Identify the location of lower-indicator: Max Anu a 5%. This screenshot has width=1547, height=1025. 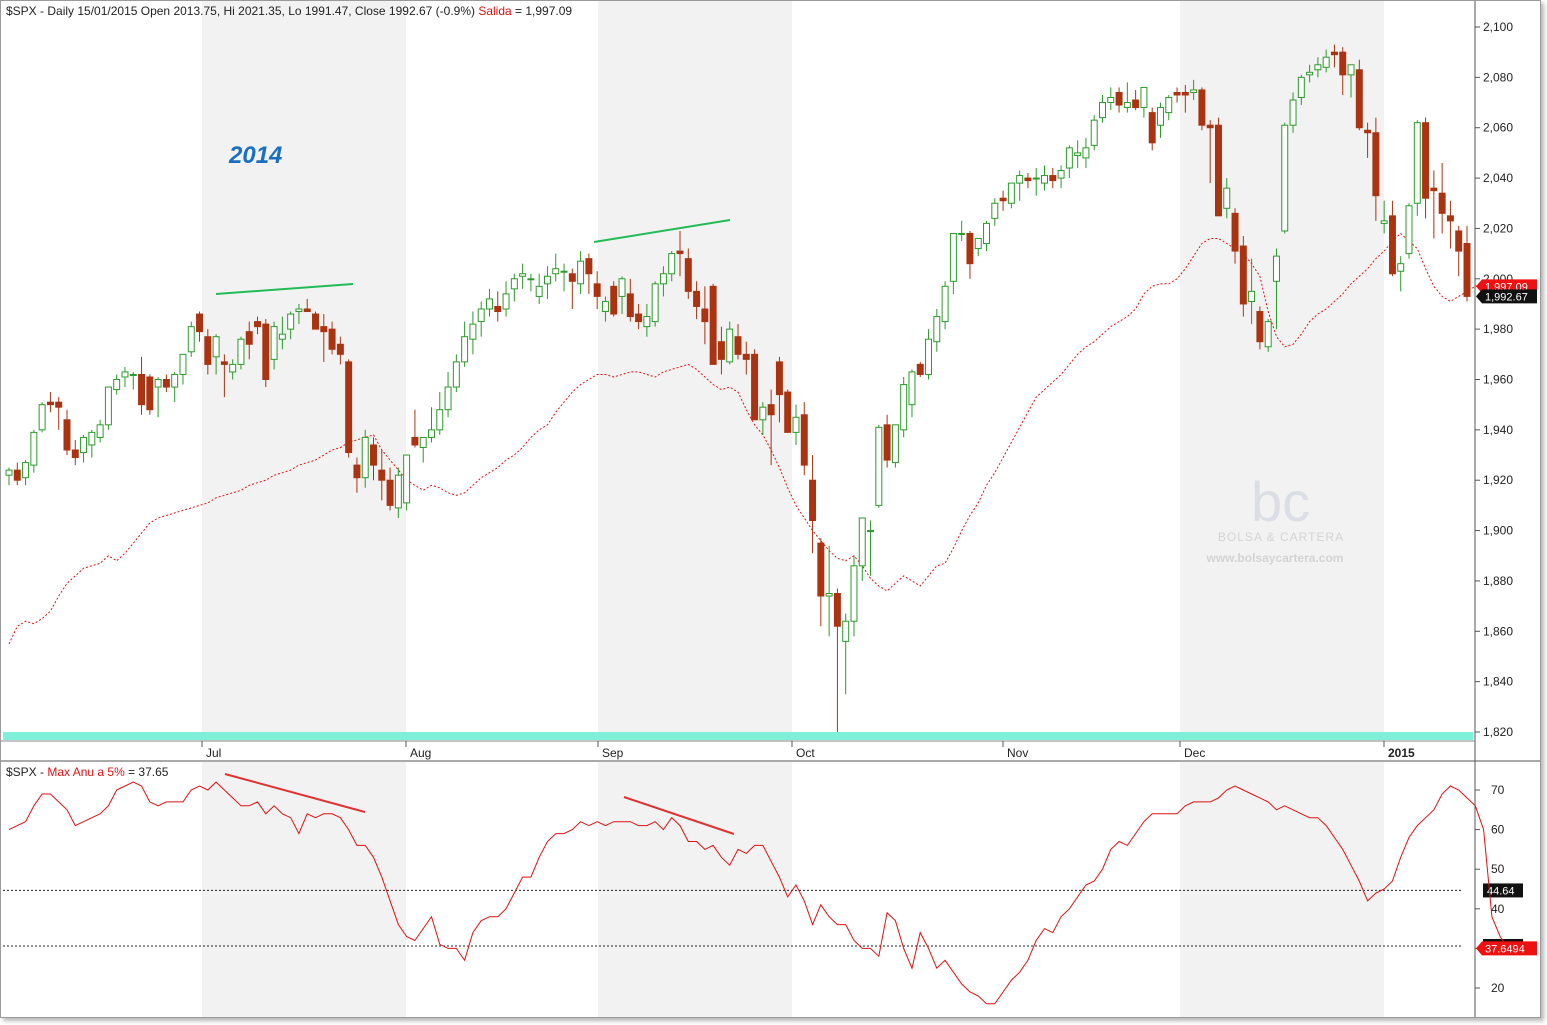
(86, 772).